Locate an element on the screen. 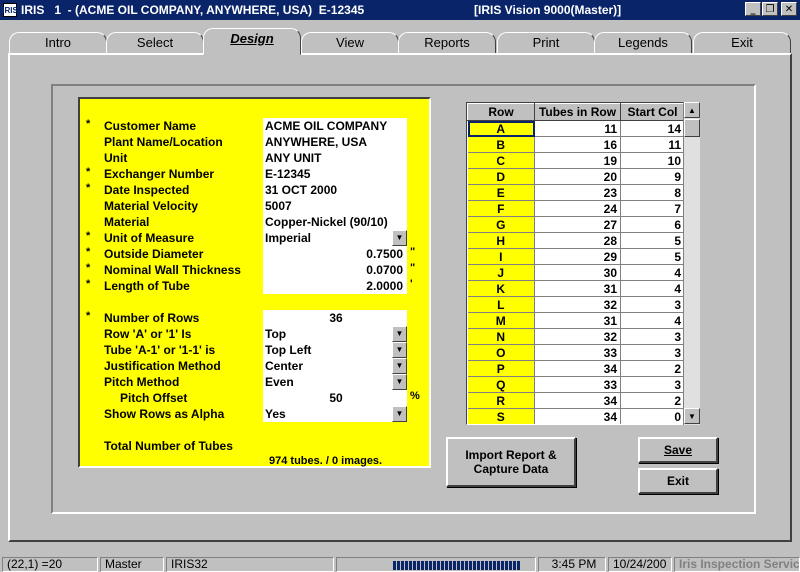 The width and height of the screenshot is (800, 572). table-row: J 30 4 is located at coordinates (576, 272).